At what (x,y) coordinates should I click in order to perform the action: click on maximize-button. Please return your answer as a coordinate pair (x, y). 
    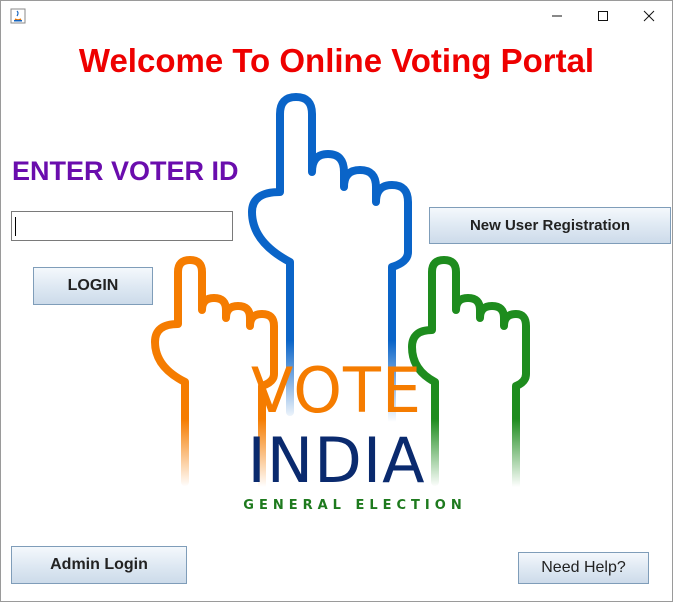
    Looking at the image, I should click on (603, 16).